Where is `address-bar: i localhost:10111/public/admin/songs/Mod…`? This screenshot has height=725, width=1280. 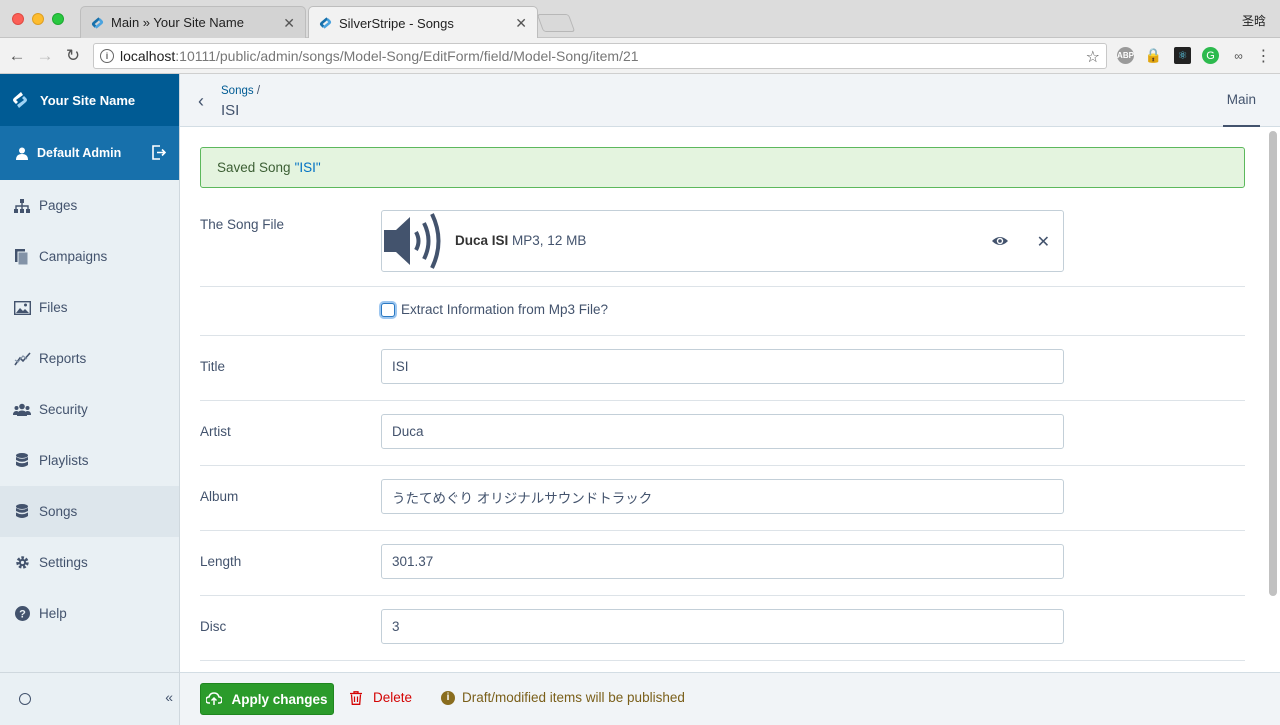
address-bar: i localhost:10111/public/admin/songs/Mod… is located at coordinates (600, 56).